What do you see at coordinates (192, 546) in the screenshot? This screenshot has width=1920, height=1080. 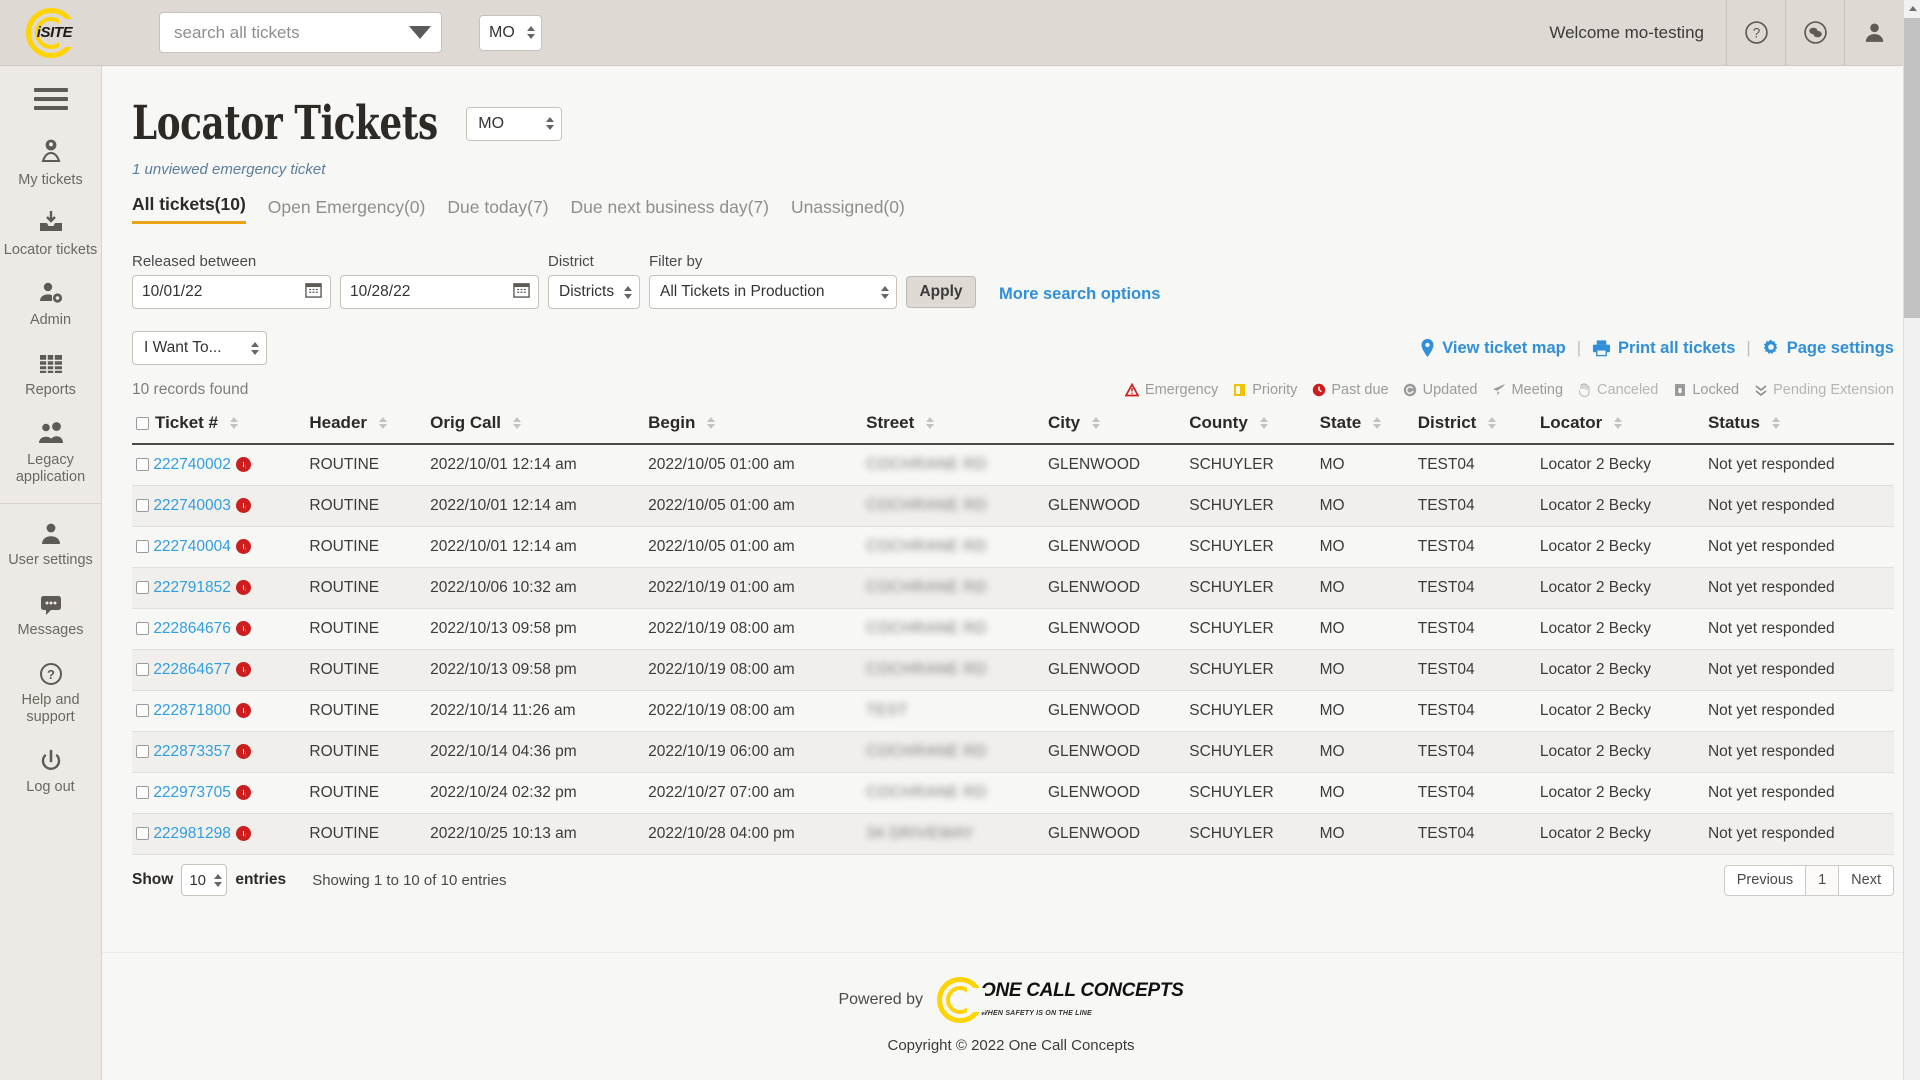 I see `ticket-number-link: 222740004` at bounding box center [192, 546].